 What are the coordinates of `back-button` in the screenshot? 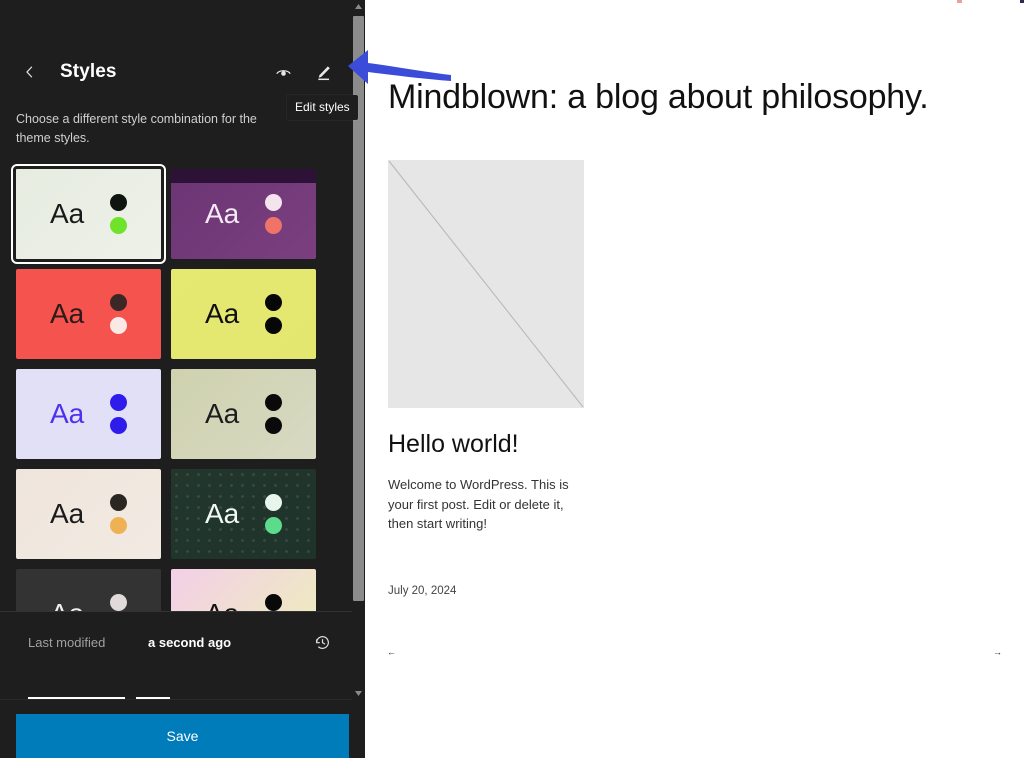 It's located at (30, 72).